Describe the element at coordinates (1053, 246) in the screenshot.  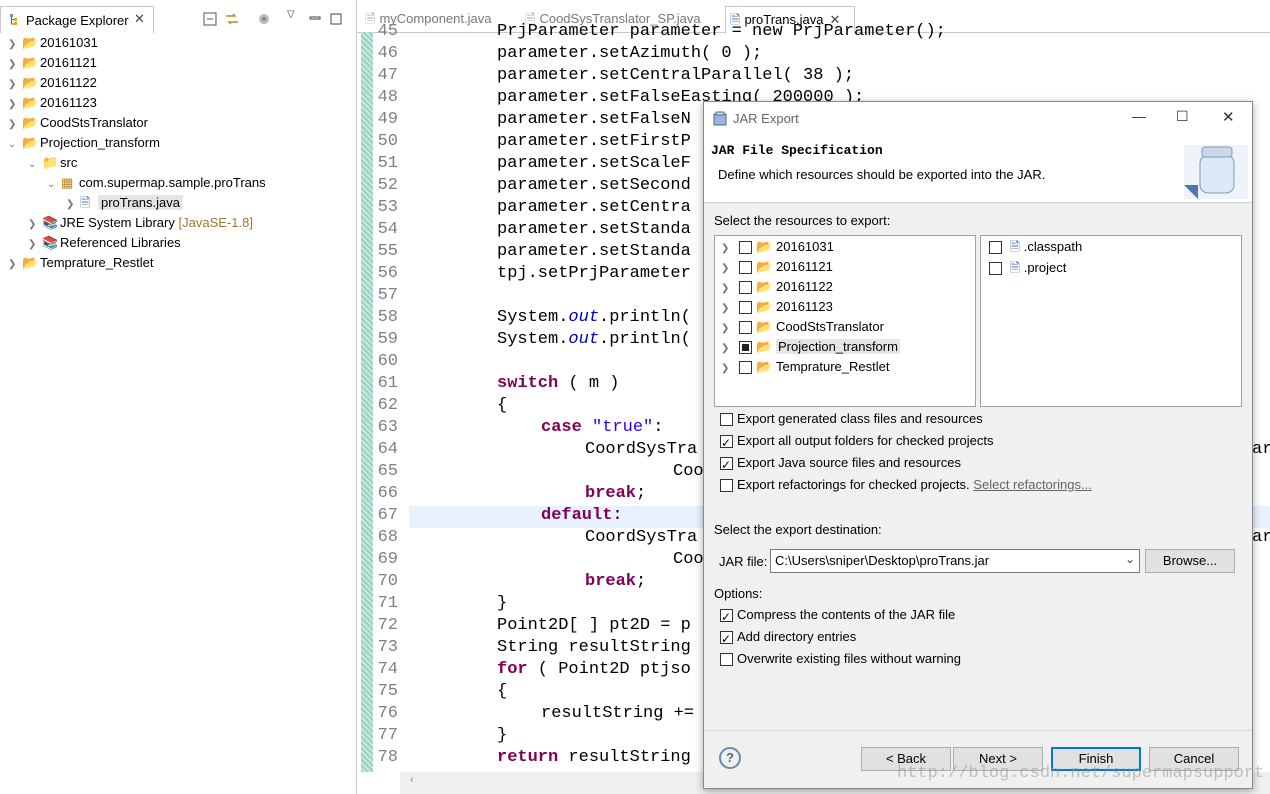
I see `file-label: .classpath` at that location.